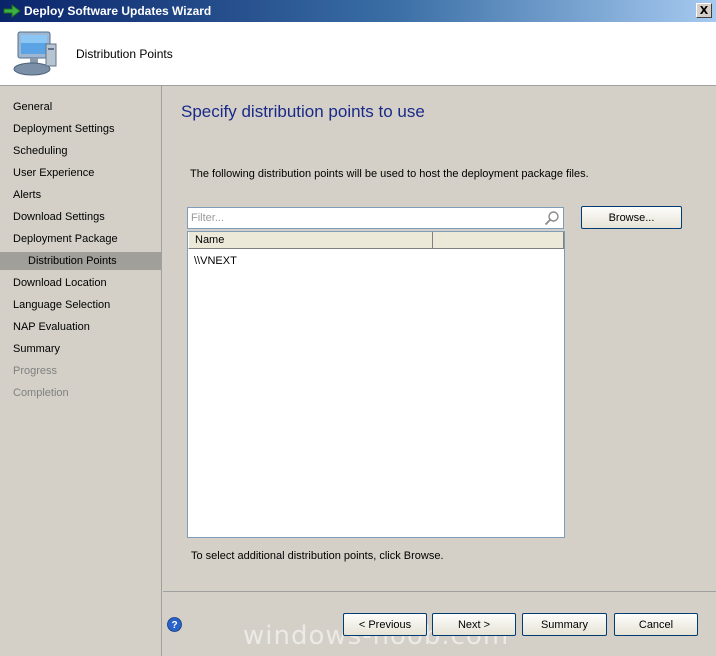 The image size is (716, 656). I want to click on header-title: Distribution Points, so click(124, 54).